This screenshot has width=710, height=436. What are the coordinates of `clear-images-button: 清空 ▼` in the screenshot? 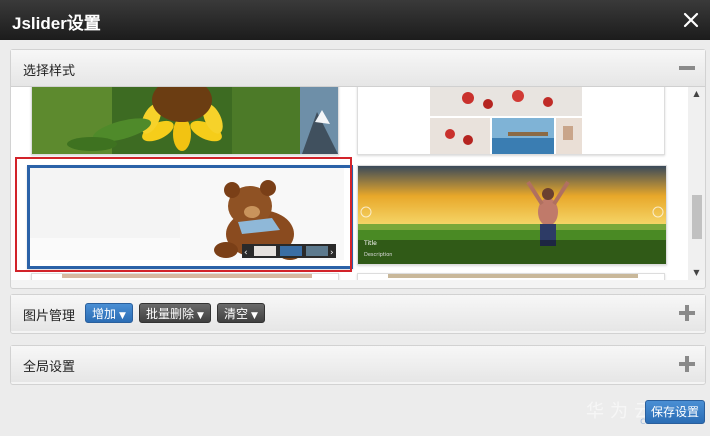 It's located at (241, 313).